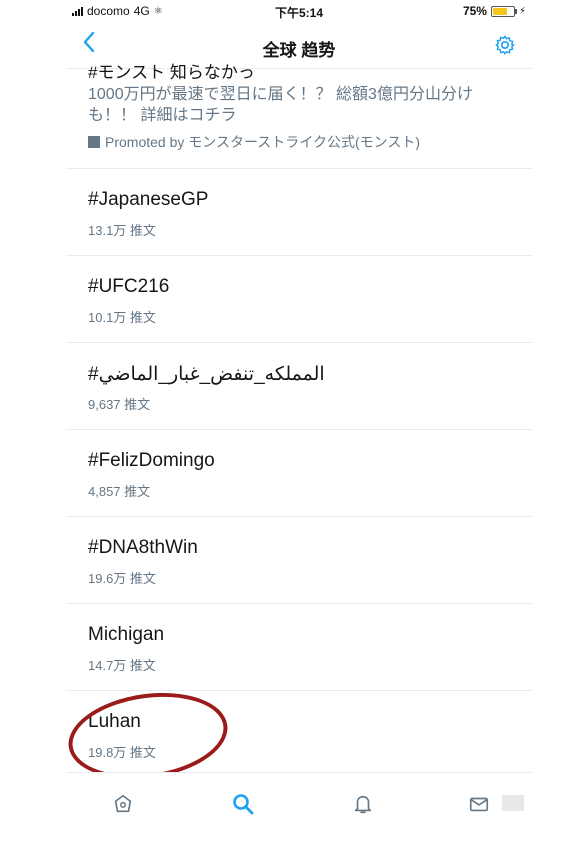 This screenshot has height=846, width=584. What do you see at coordinates (119, 491) in the screenshot?
I see `trend-count: 4,857 推文` at bounding box center [119, 491].